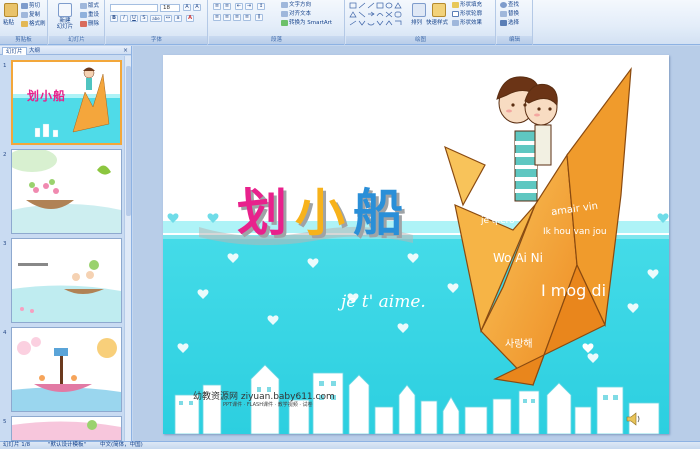  I want to click on editing-group: 查找 替换 选择 编辑, so click(515, 22).